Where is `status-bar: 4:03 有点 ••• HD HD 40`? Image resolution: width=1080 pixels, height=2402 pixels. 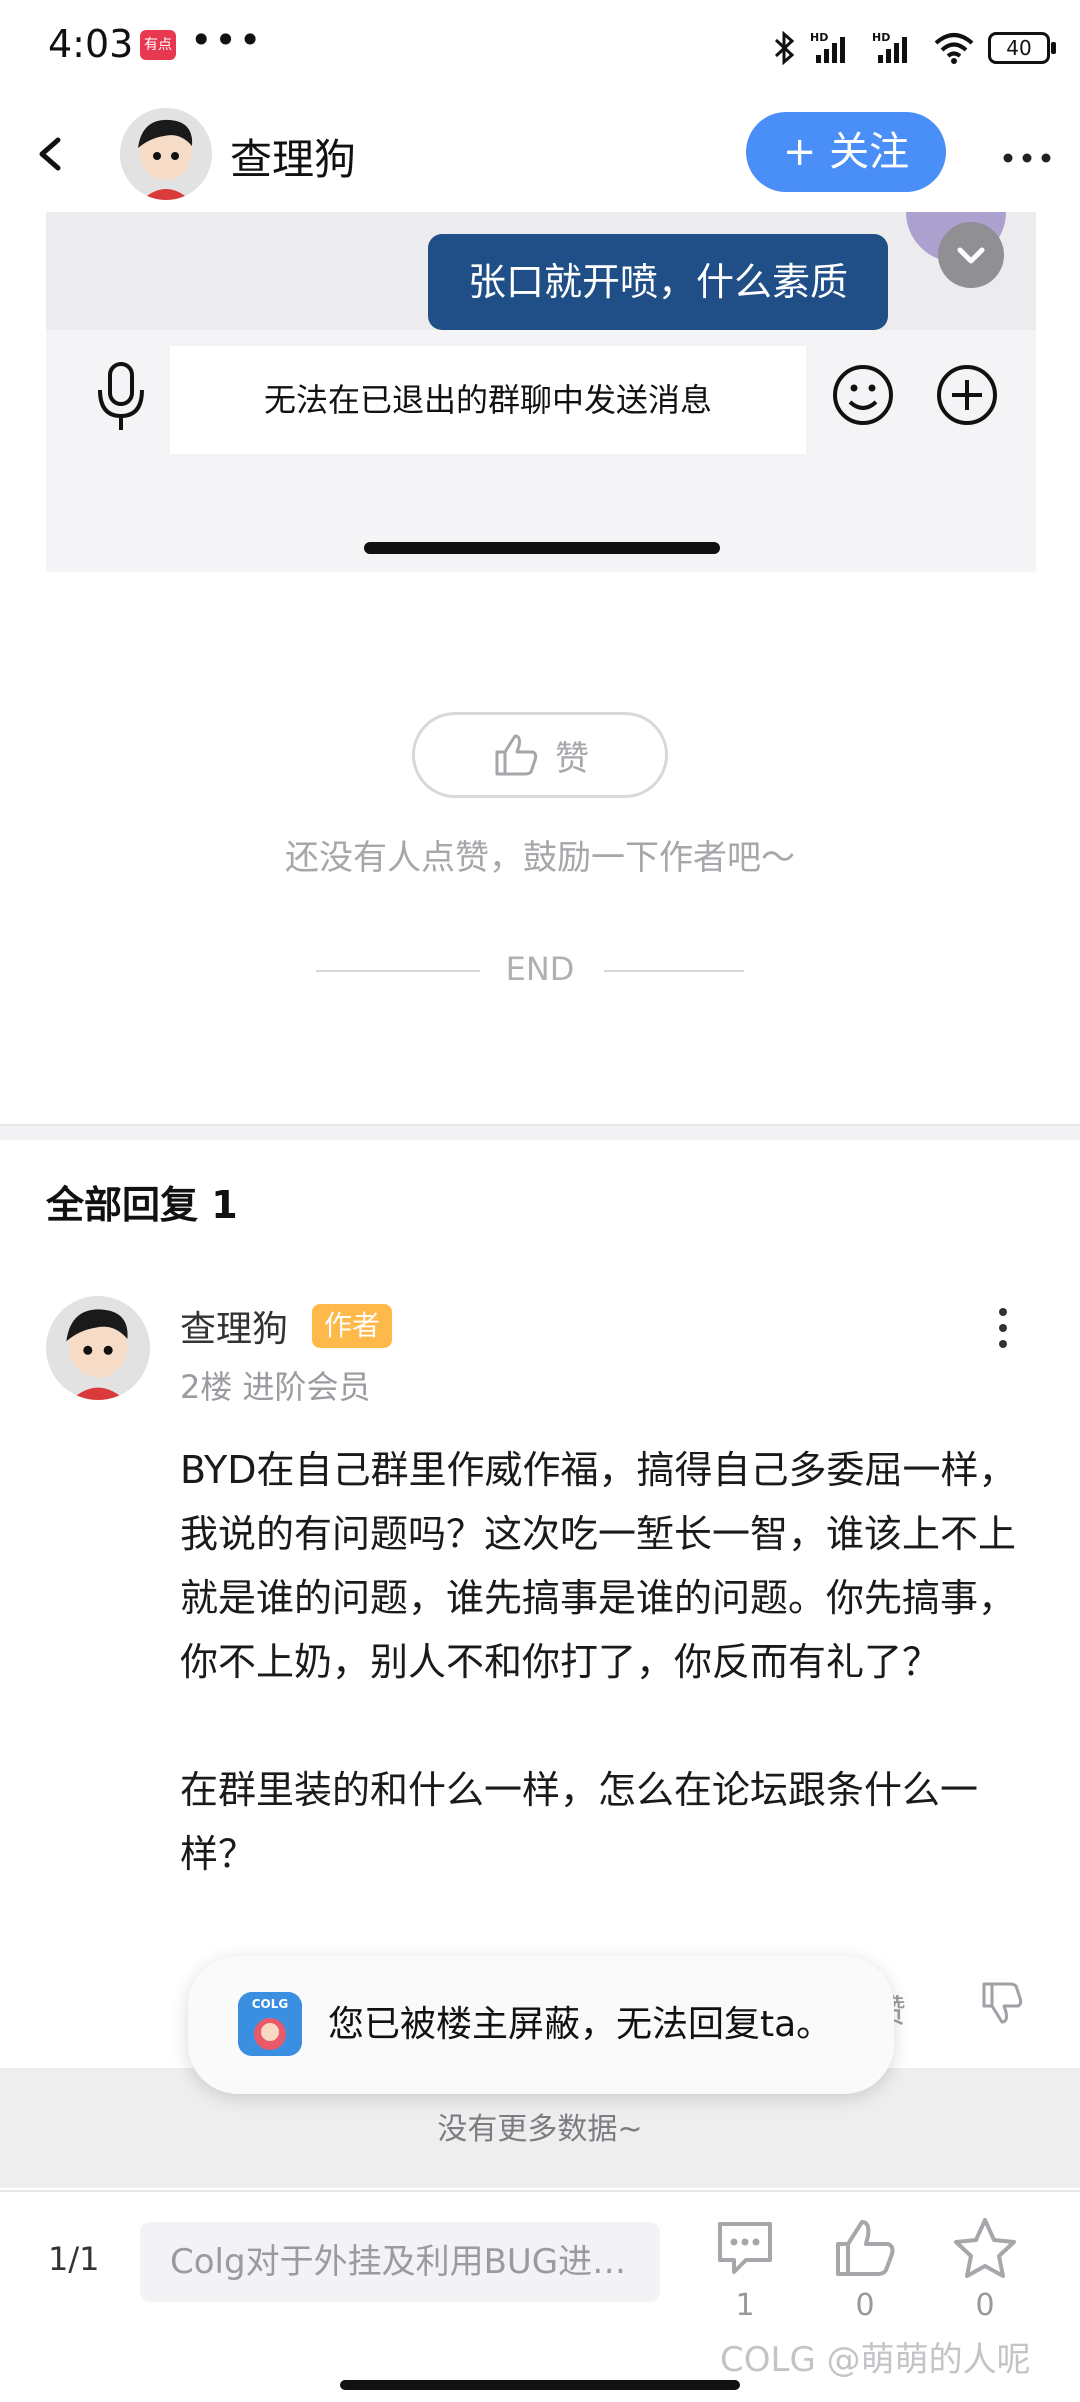
status-bar: 4:03 有点 ••• HD HD 40 is located at coordinates (540, 48).